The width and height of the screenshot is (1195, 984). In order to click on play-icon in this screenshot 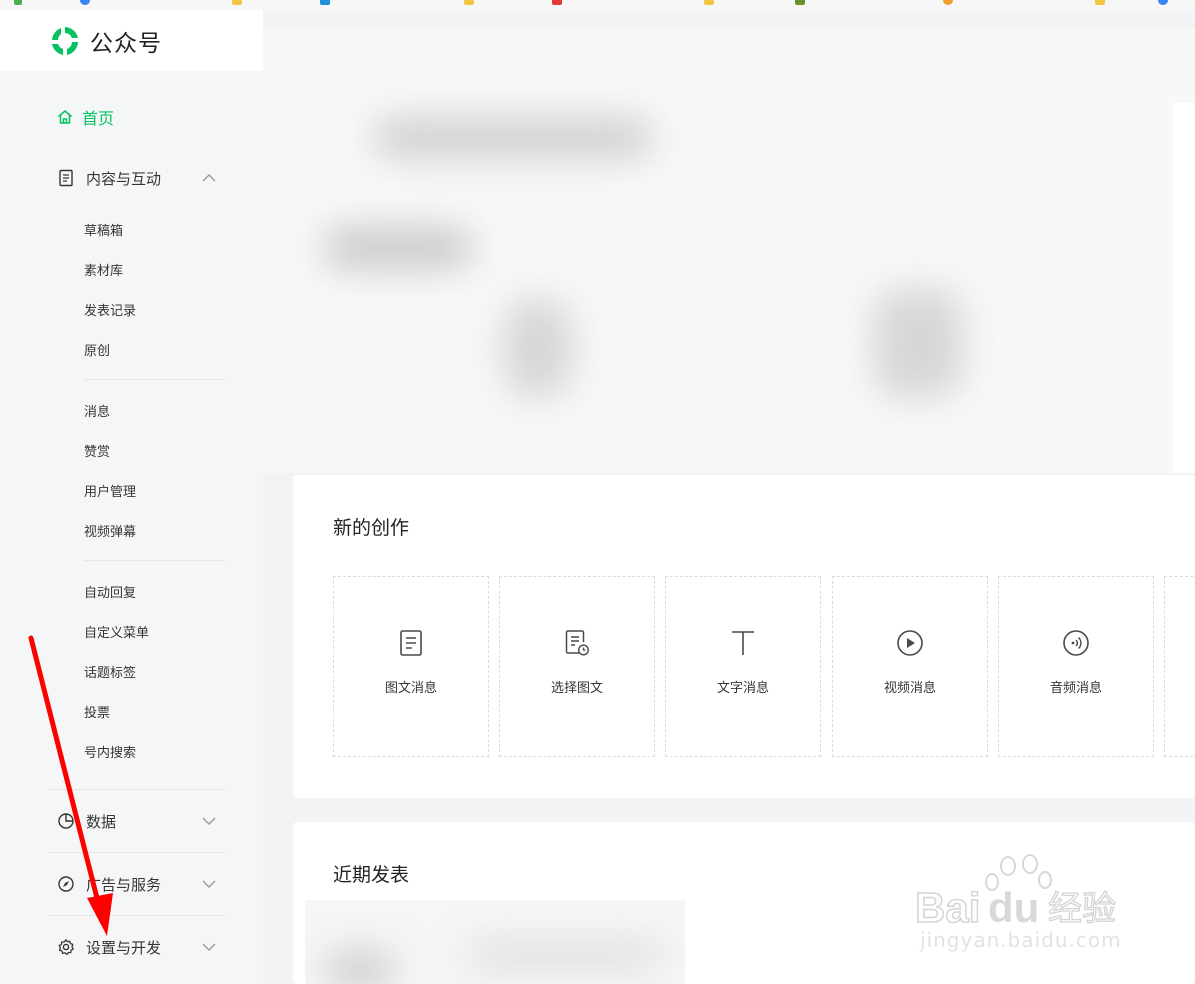, I will do `click(910, 643)`.